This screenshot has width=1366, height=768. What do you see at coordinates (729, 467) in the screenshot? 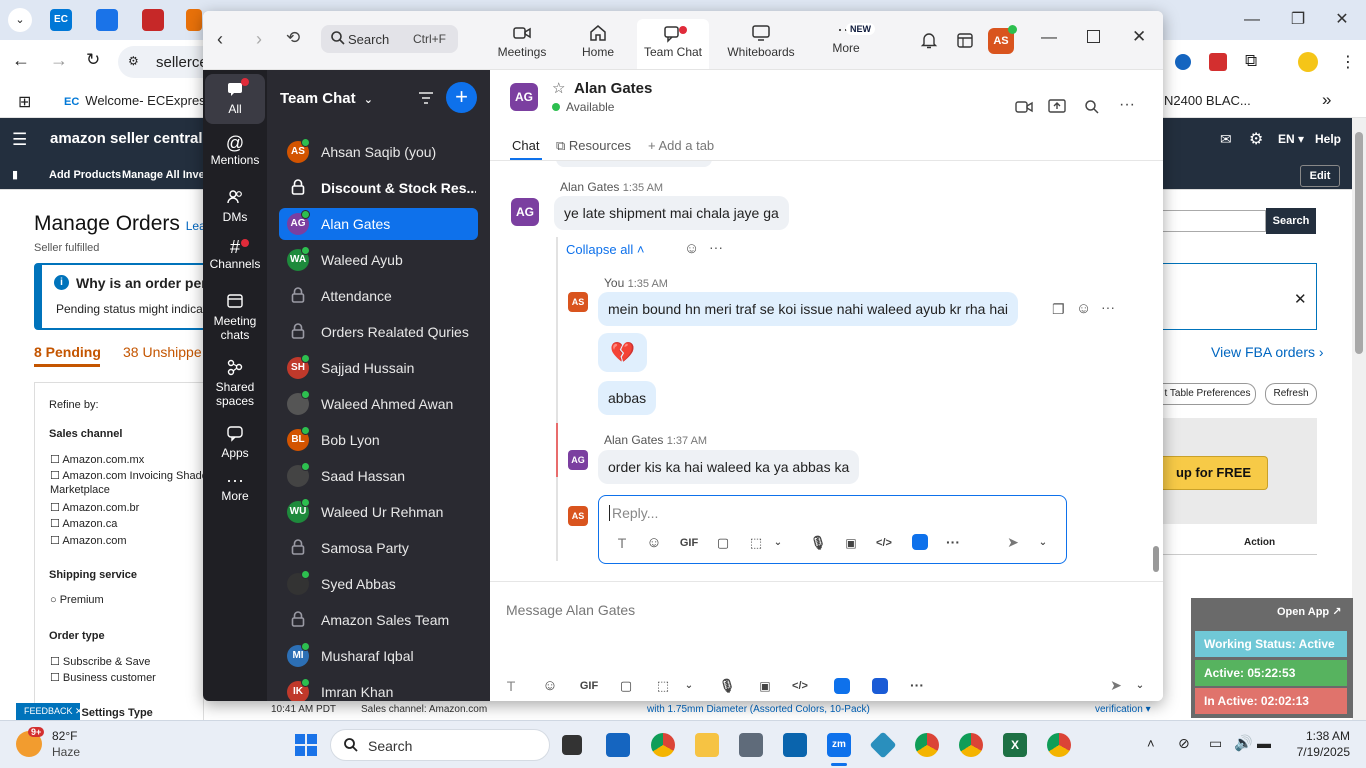
I see `reply2-bubble: order kis ka hai waleed ka ya abbas ka` at bounding box center [729, 467].